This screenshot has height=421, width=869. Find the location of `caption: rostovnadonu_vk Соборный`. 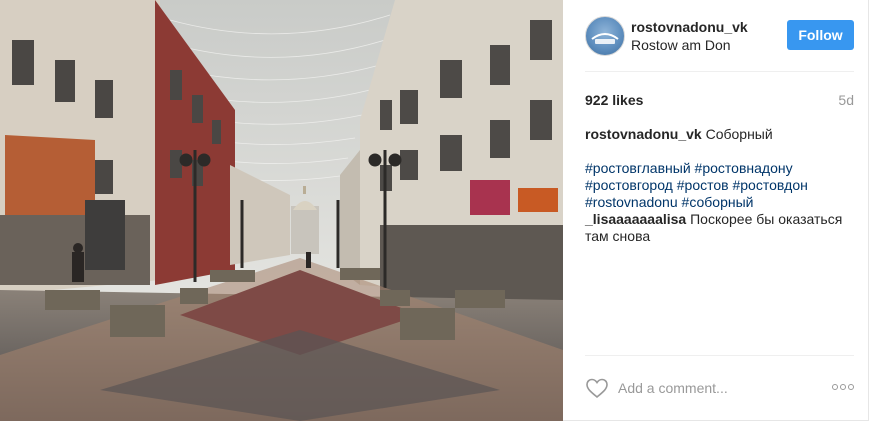

caption: rostovnadonu_vk Соборный is located at coordinates (717, 134).